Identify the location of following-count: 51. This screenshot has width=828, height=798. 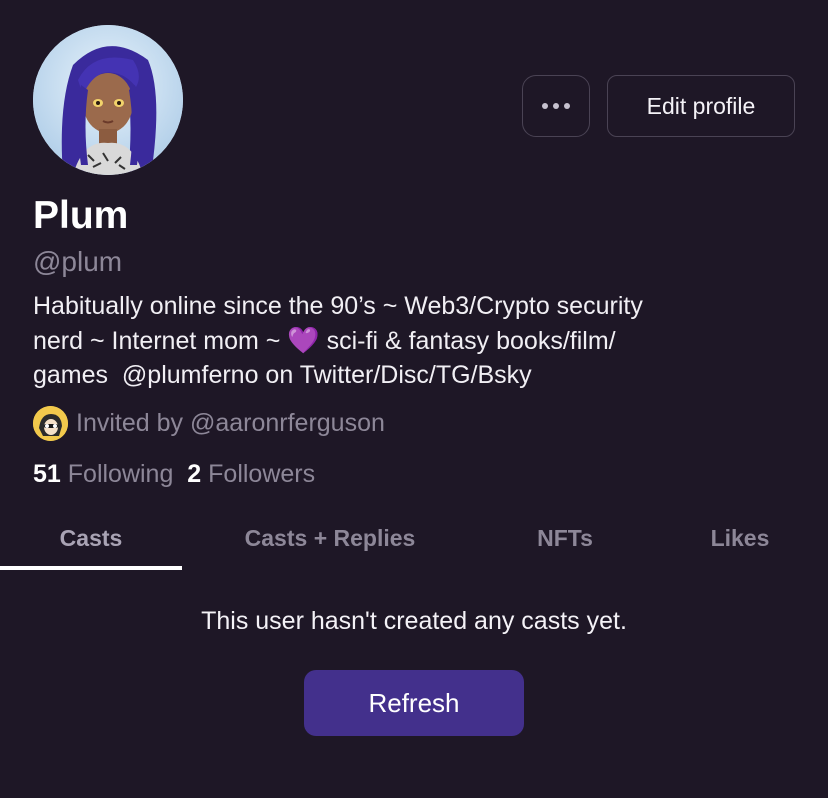
(47, 474).